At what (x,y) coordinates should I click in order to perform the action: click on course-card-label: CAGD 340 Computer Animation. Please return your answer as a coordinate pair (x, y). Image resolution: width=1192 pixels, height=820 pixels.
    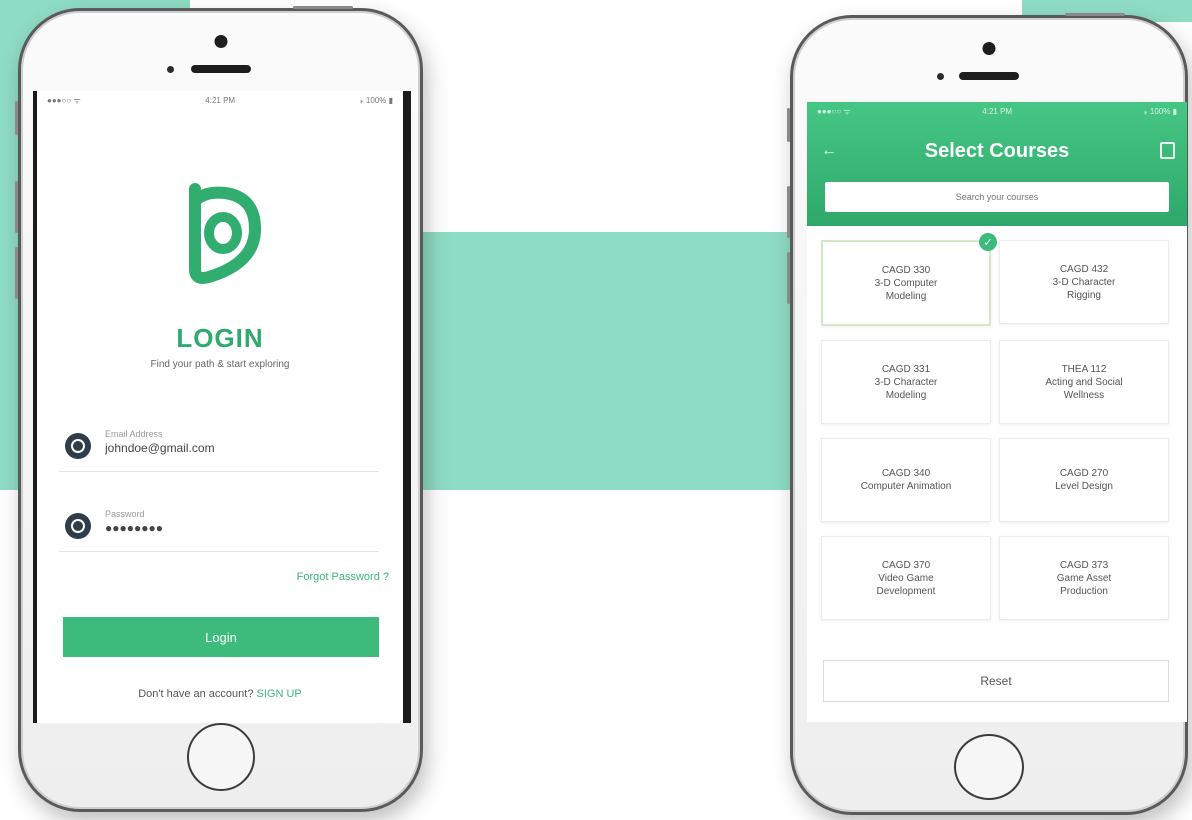
    Looking at the image, I should click on (906, 480).